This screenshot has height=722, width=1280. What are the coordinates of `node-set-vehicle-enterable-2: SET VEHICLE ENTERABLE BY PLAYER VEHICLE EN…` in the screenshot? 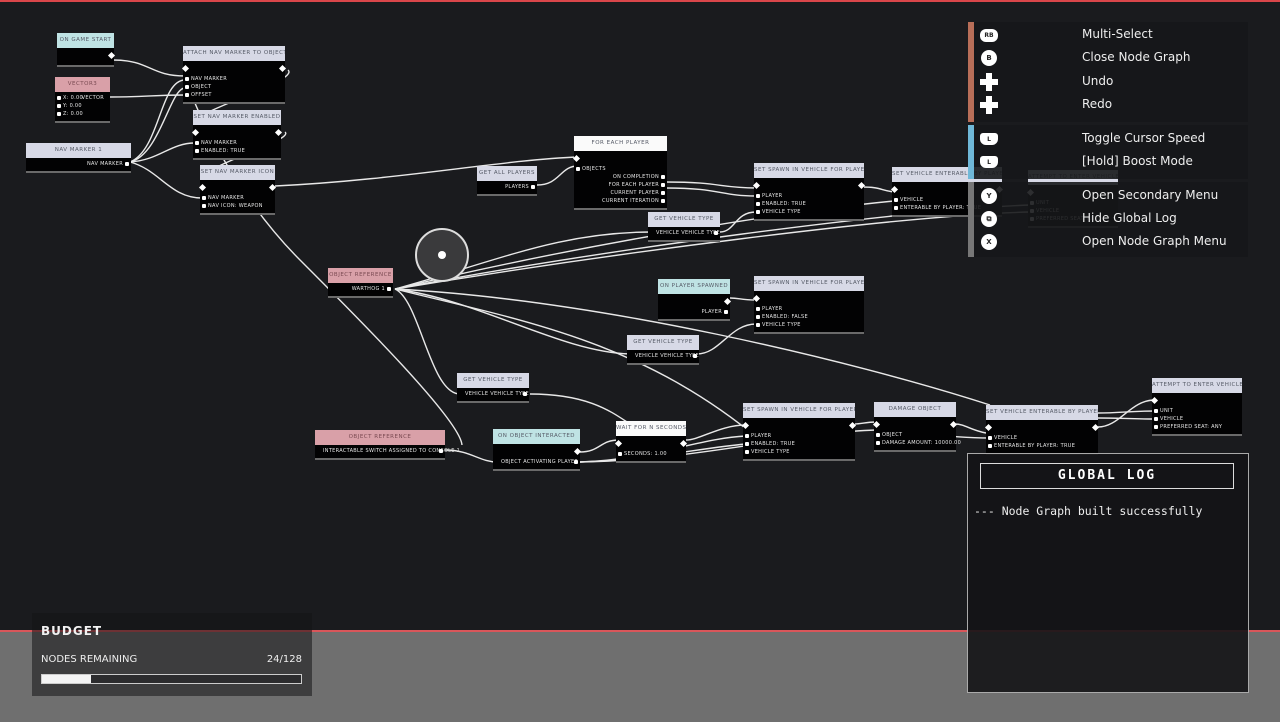 It's located at (1042, 430).